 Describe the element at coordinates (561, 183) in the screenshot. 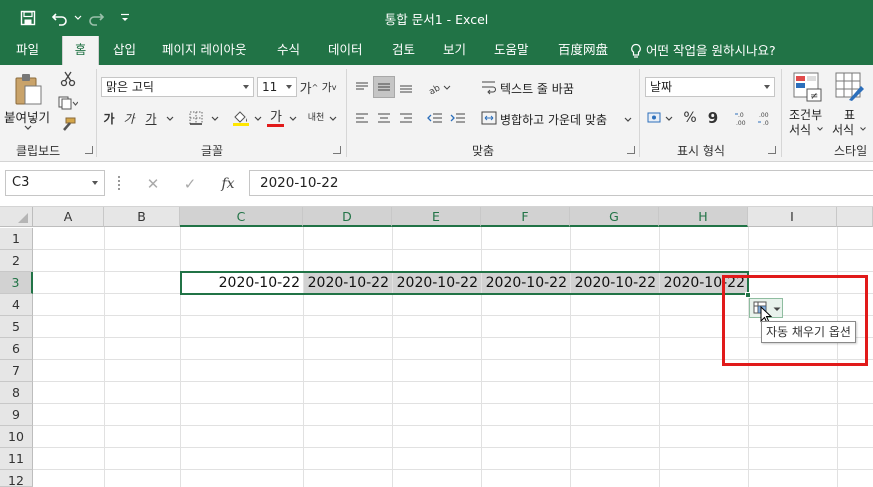

I see `formula-input: 2020-10-22` at that location.